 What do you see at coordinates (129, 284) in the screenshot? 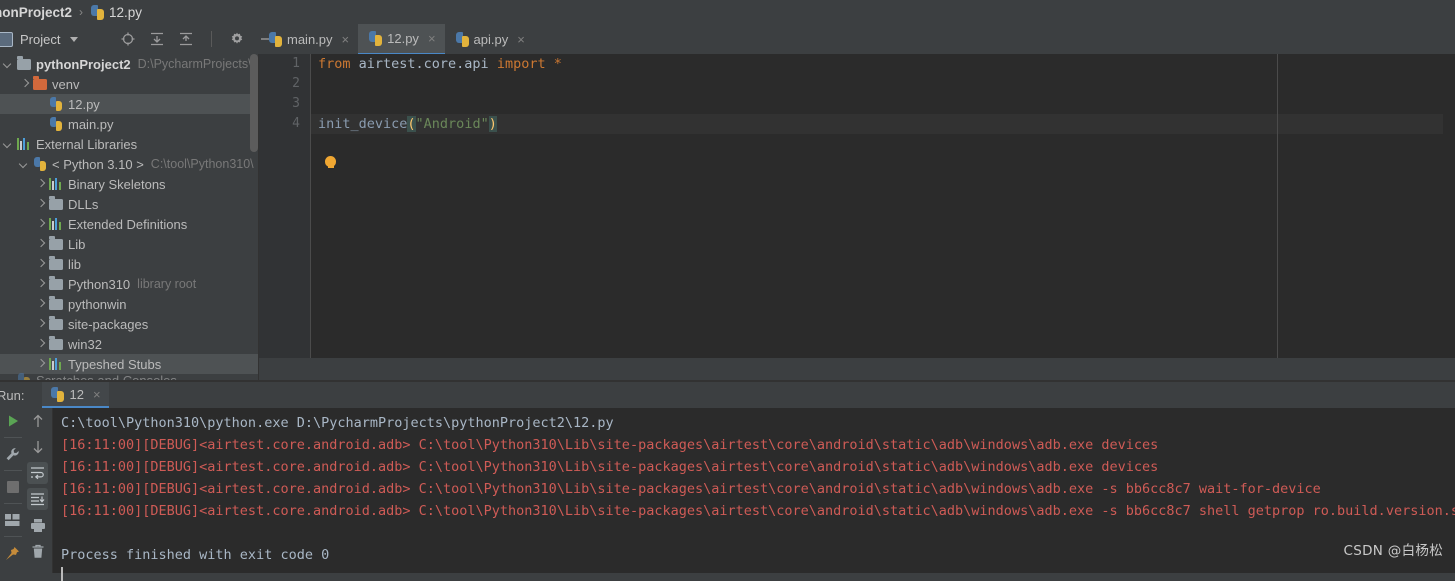
I see `tree-item-python310: Python310 library root` at bounding box center [129, 284].